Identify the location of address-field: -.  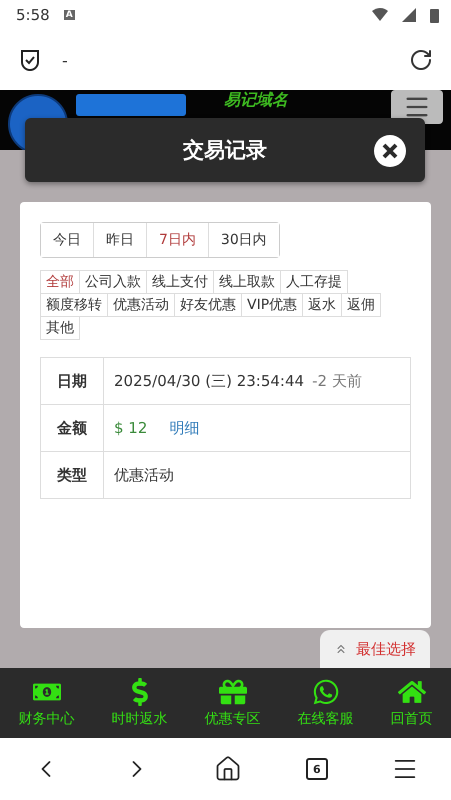
(225, 60).